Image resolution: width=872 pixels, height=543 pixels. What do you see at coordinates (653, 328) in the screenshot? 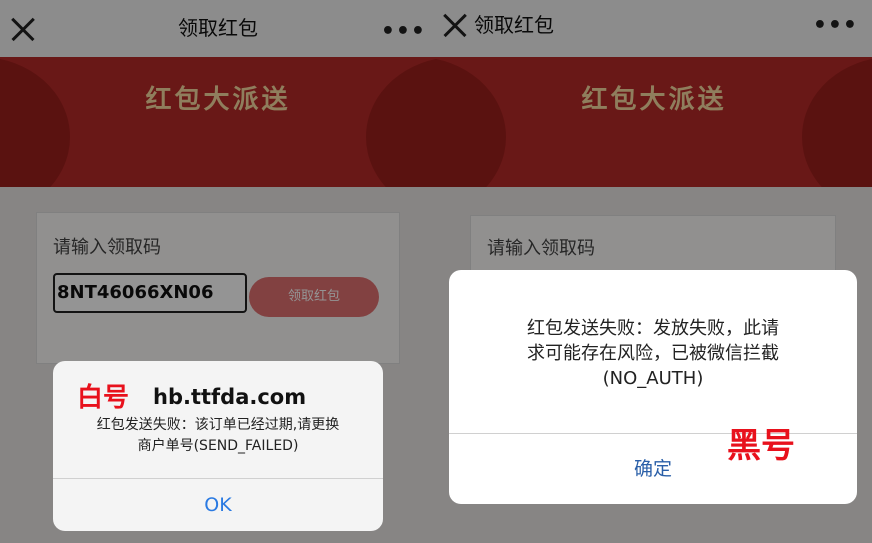
I see `dialog-message-line: 红包发送失败：发放失败，此请` at bounding box center [653, 328].